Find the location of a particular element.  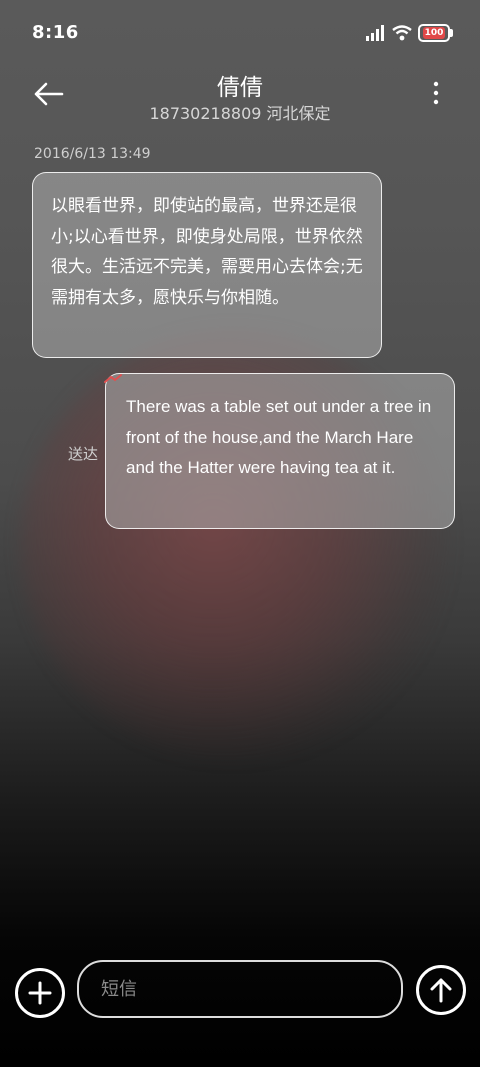

plus-icon is located at coordinates (40, 993).